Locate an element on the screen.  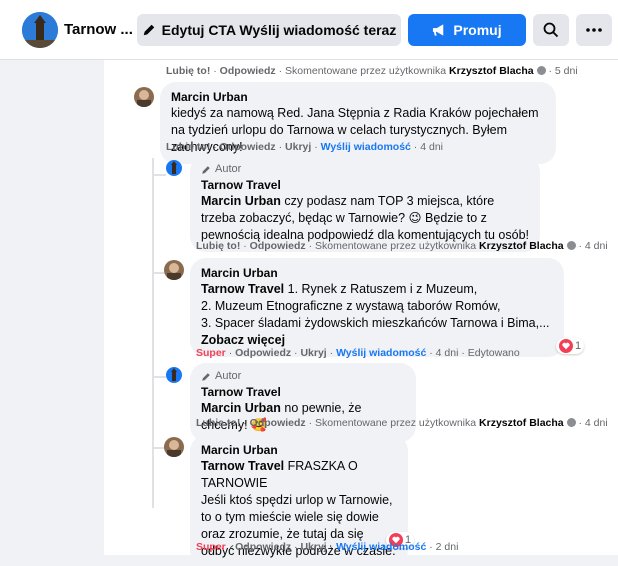
search-button is located at coordinates (551, 30).